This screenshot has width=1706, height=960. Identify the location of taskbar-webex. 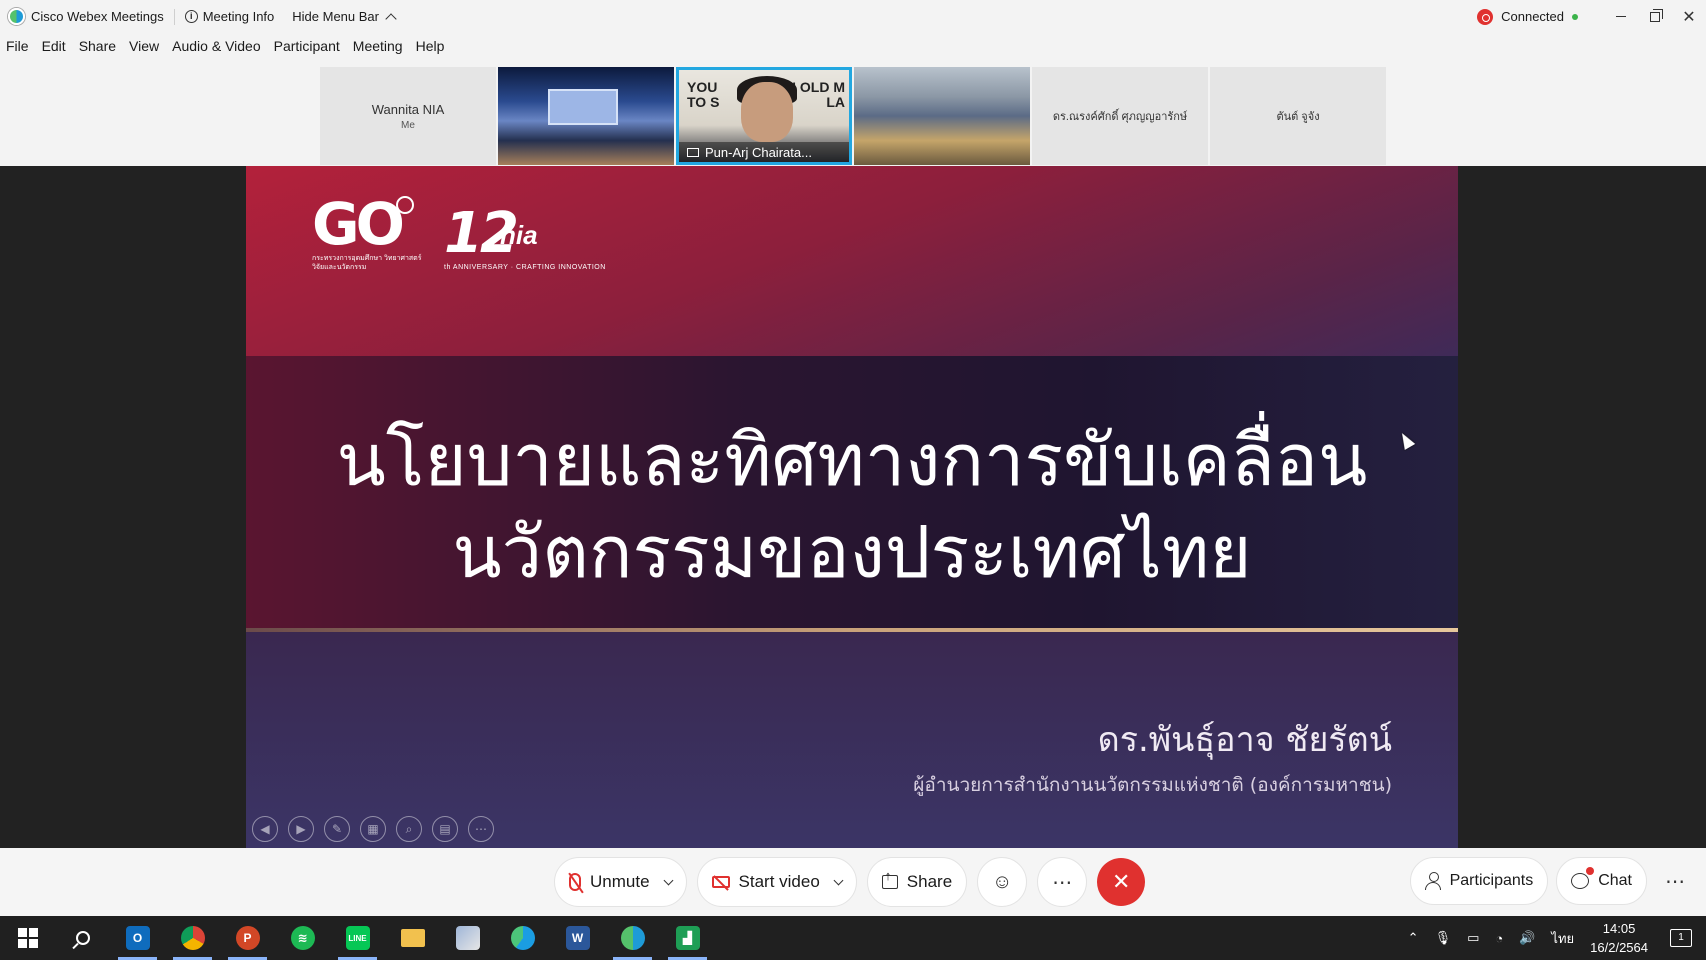
(632, 938).